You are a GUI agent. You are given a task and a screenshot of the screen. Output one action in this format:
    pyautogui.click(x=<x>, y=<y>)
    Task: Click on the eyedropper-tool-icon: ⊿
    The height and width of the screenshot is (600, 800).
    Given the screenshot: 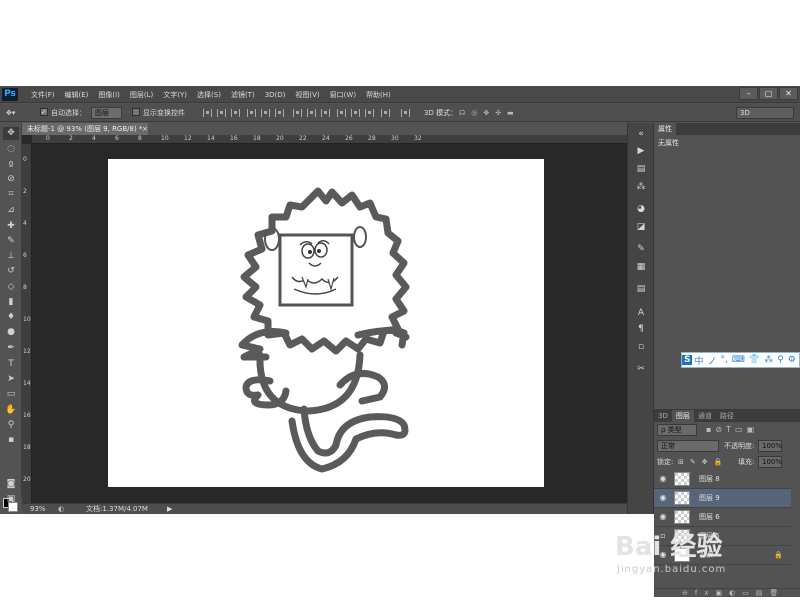 What is the action you would take?
    pyautogui.click(x=11, y=210)
    